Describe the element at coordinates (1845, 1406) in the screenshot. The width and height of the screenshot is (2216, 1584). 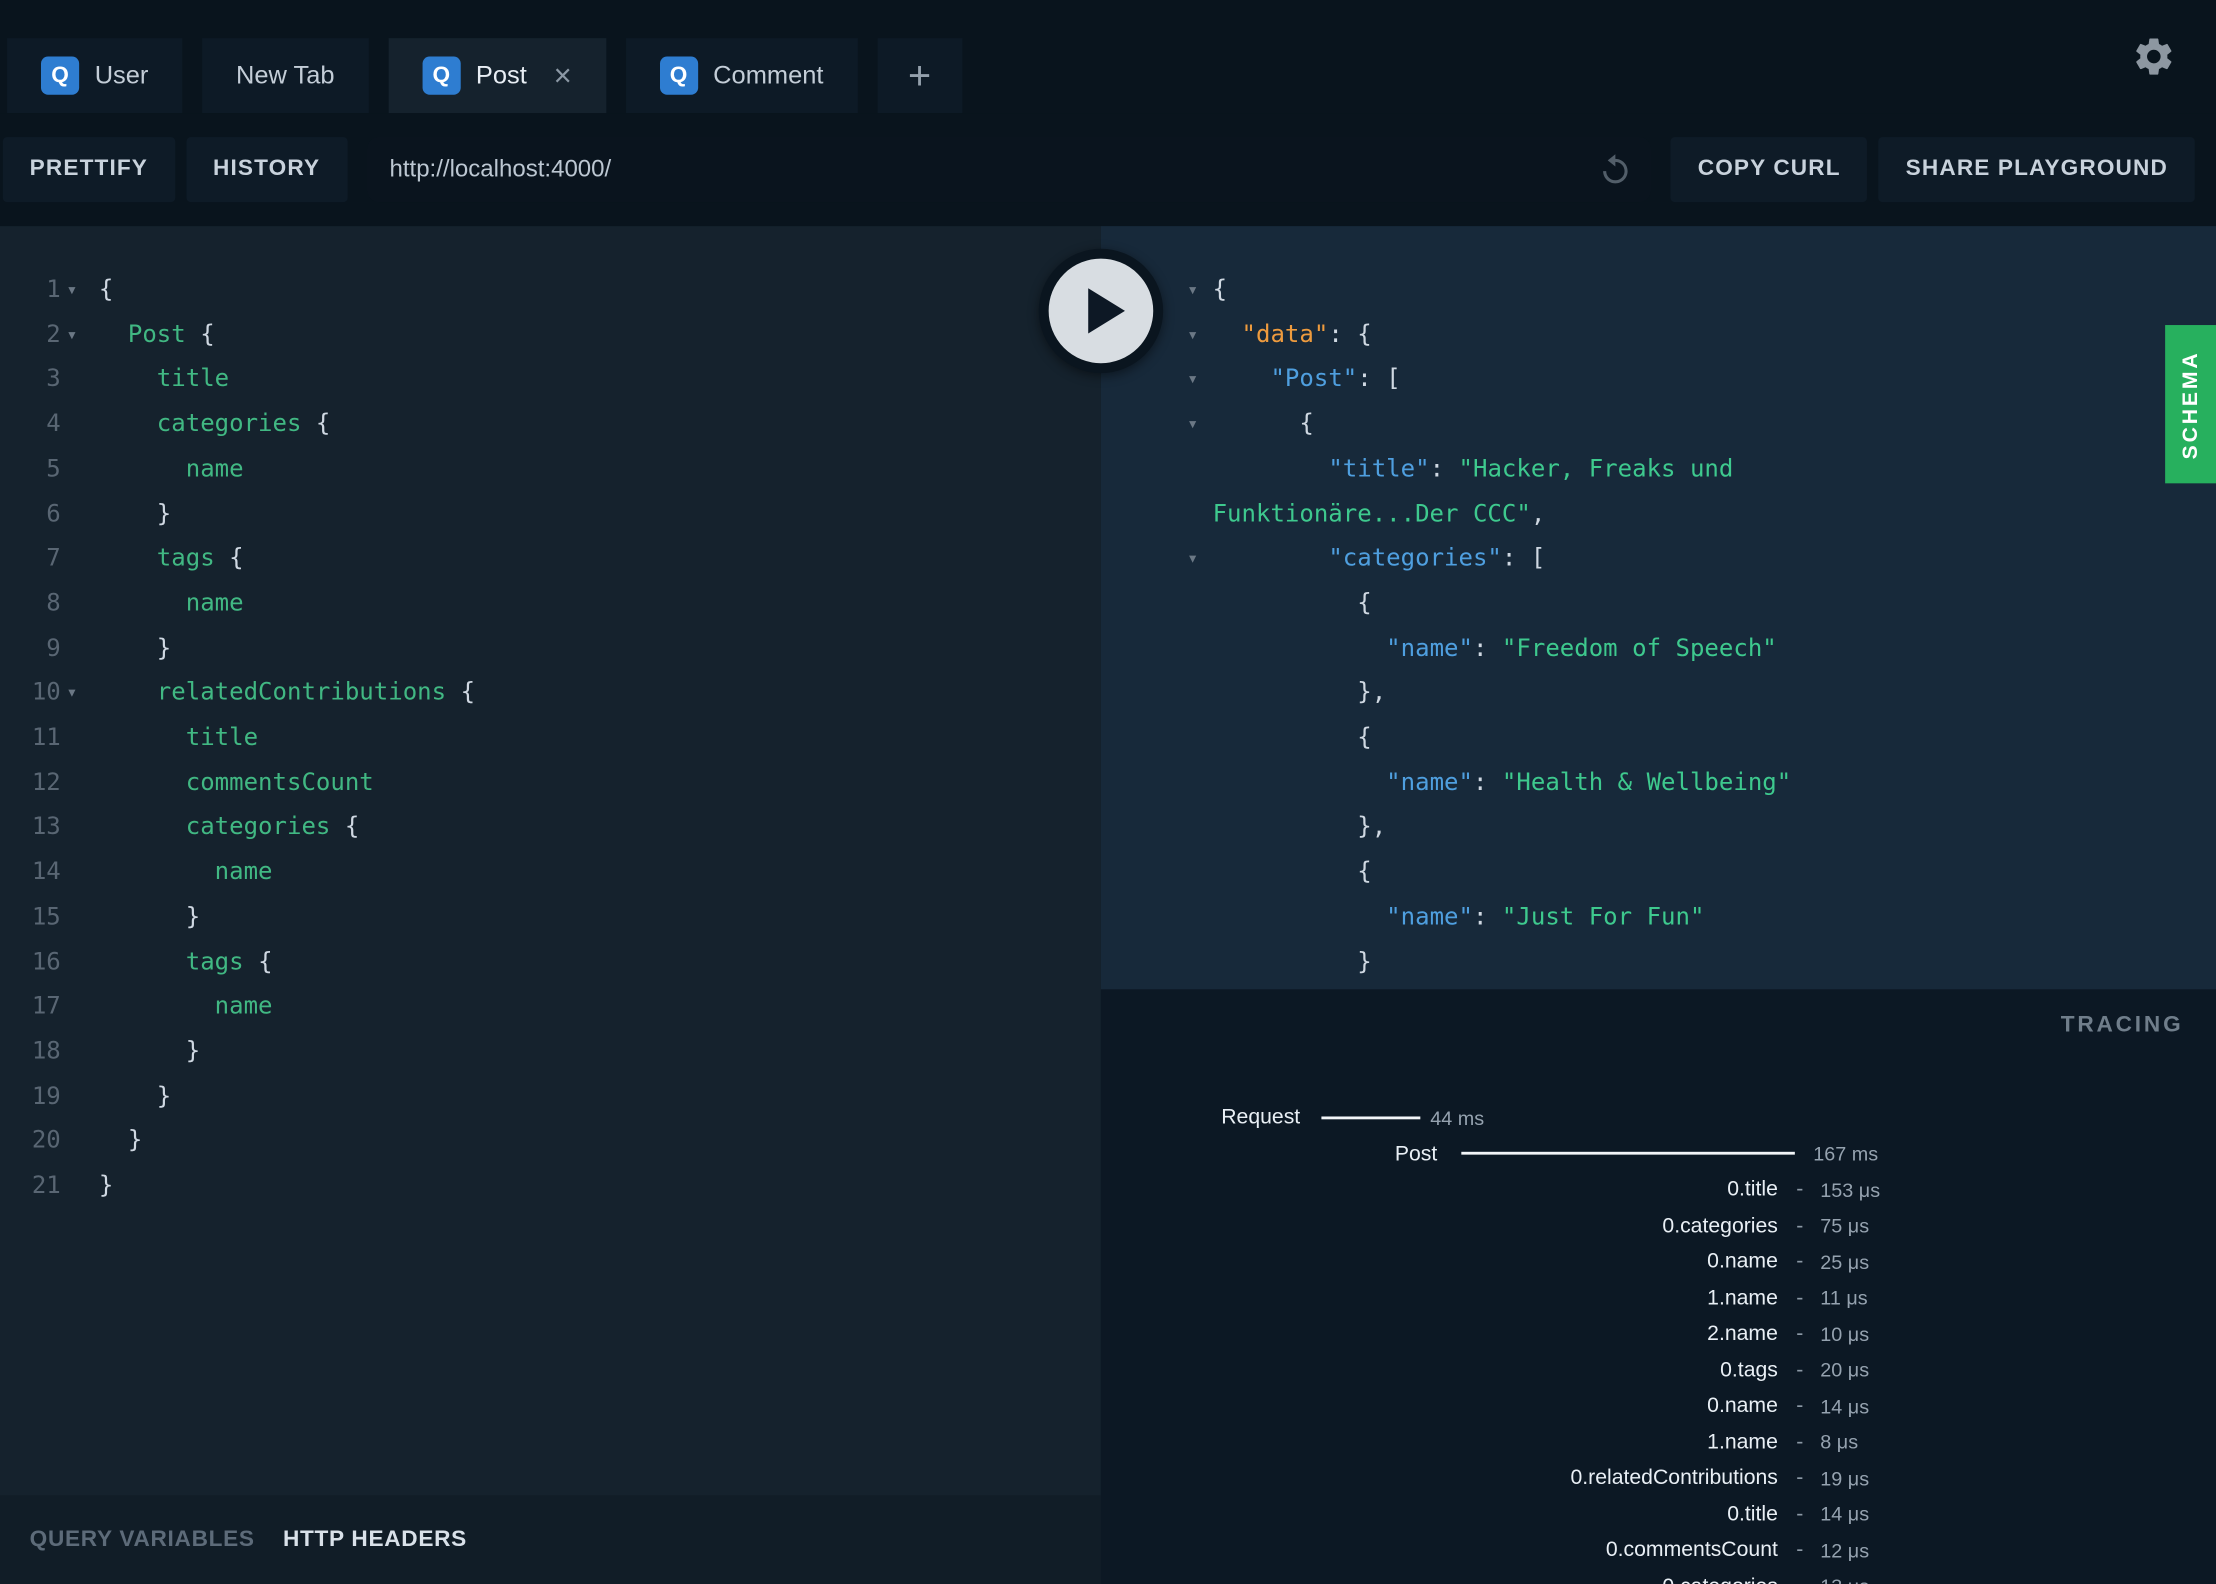
I see `trace-duration: 14 μs` at that location.